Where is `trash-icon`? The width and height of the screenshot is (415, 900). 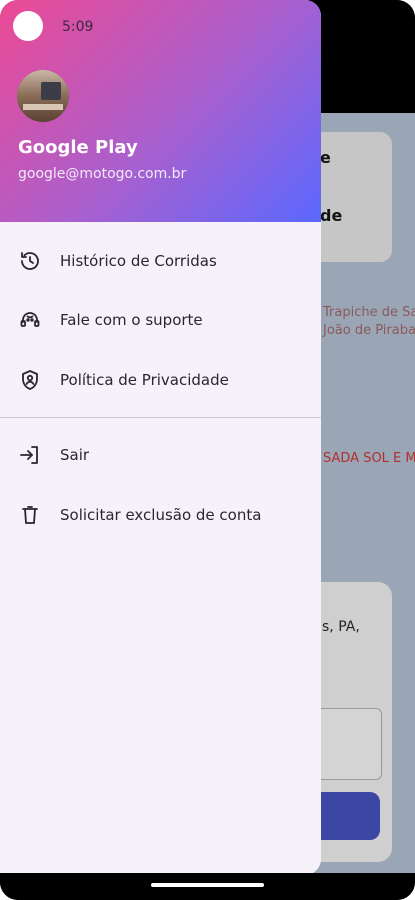 trash-icon is located at coordinates (30, 515).